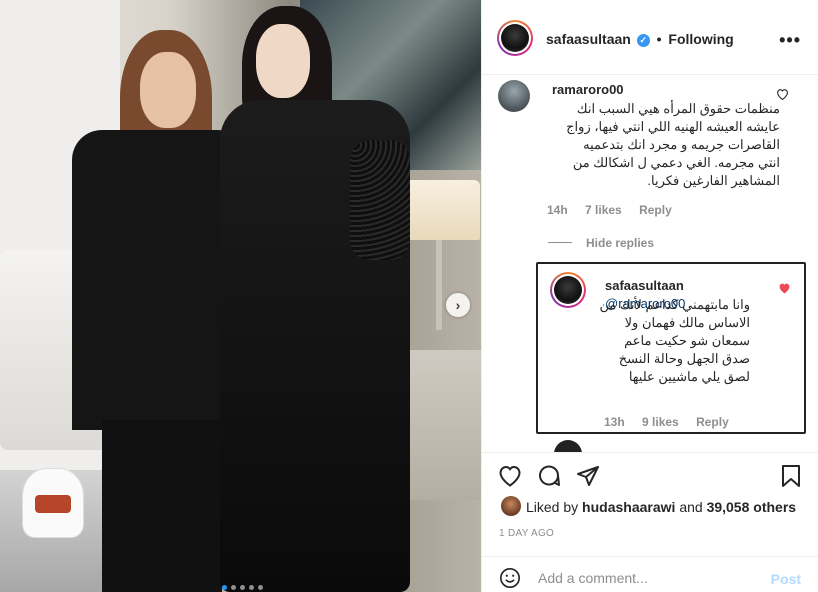 This screenshot has width=818, height=592. What do you see at coordinates (557, 210) in the screenshot?
I see `comment-time: 14h` at bounding box center [557, 210].